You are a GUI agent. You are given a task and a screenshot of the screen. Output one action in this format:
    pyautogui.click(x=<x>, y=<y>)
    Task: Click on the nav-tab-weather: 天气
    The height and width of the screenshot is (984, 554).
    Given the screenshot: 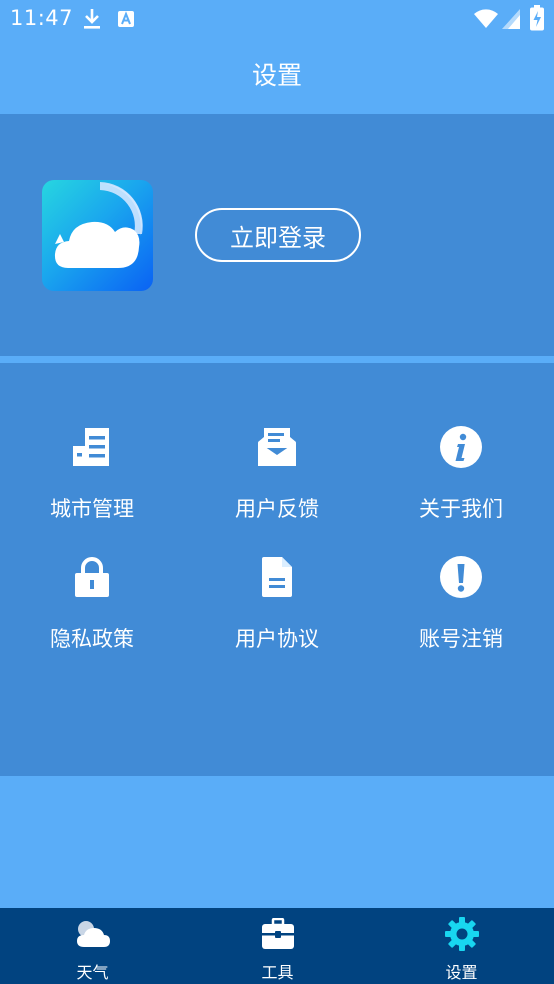 What is the action you would take?
    pyautogui.click(x=92, y=946)
    